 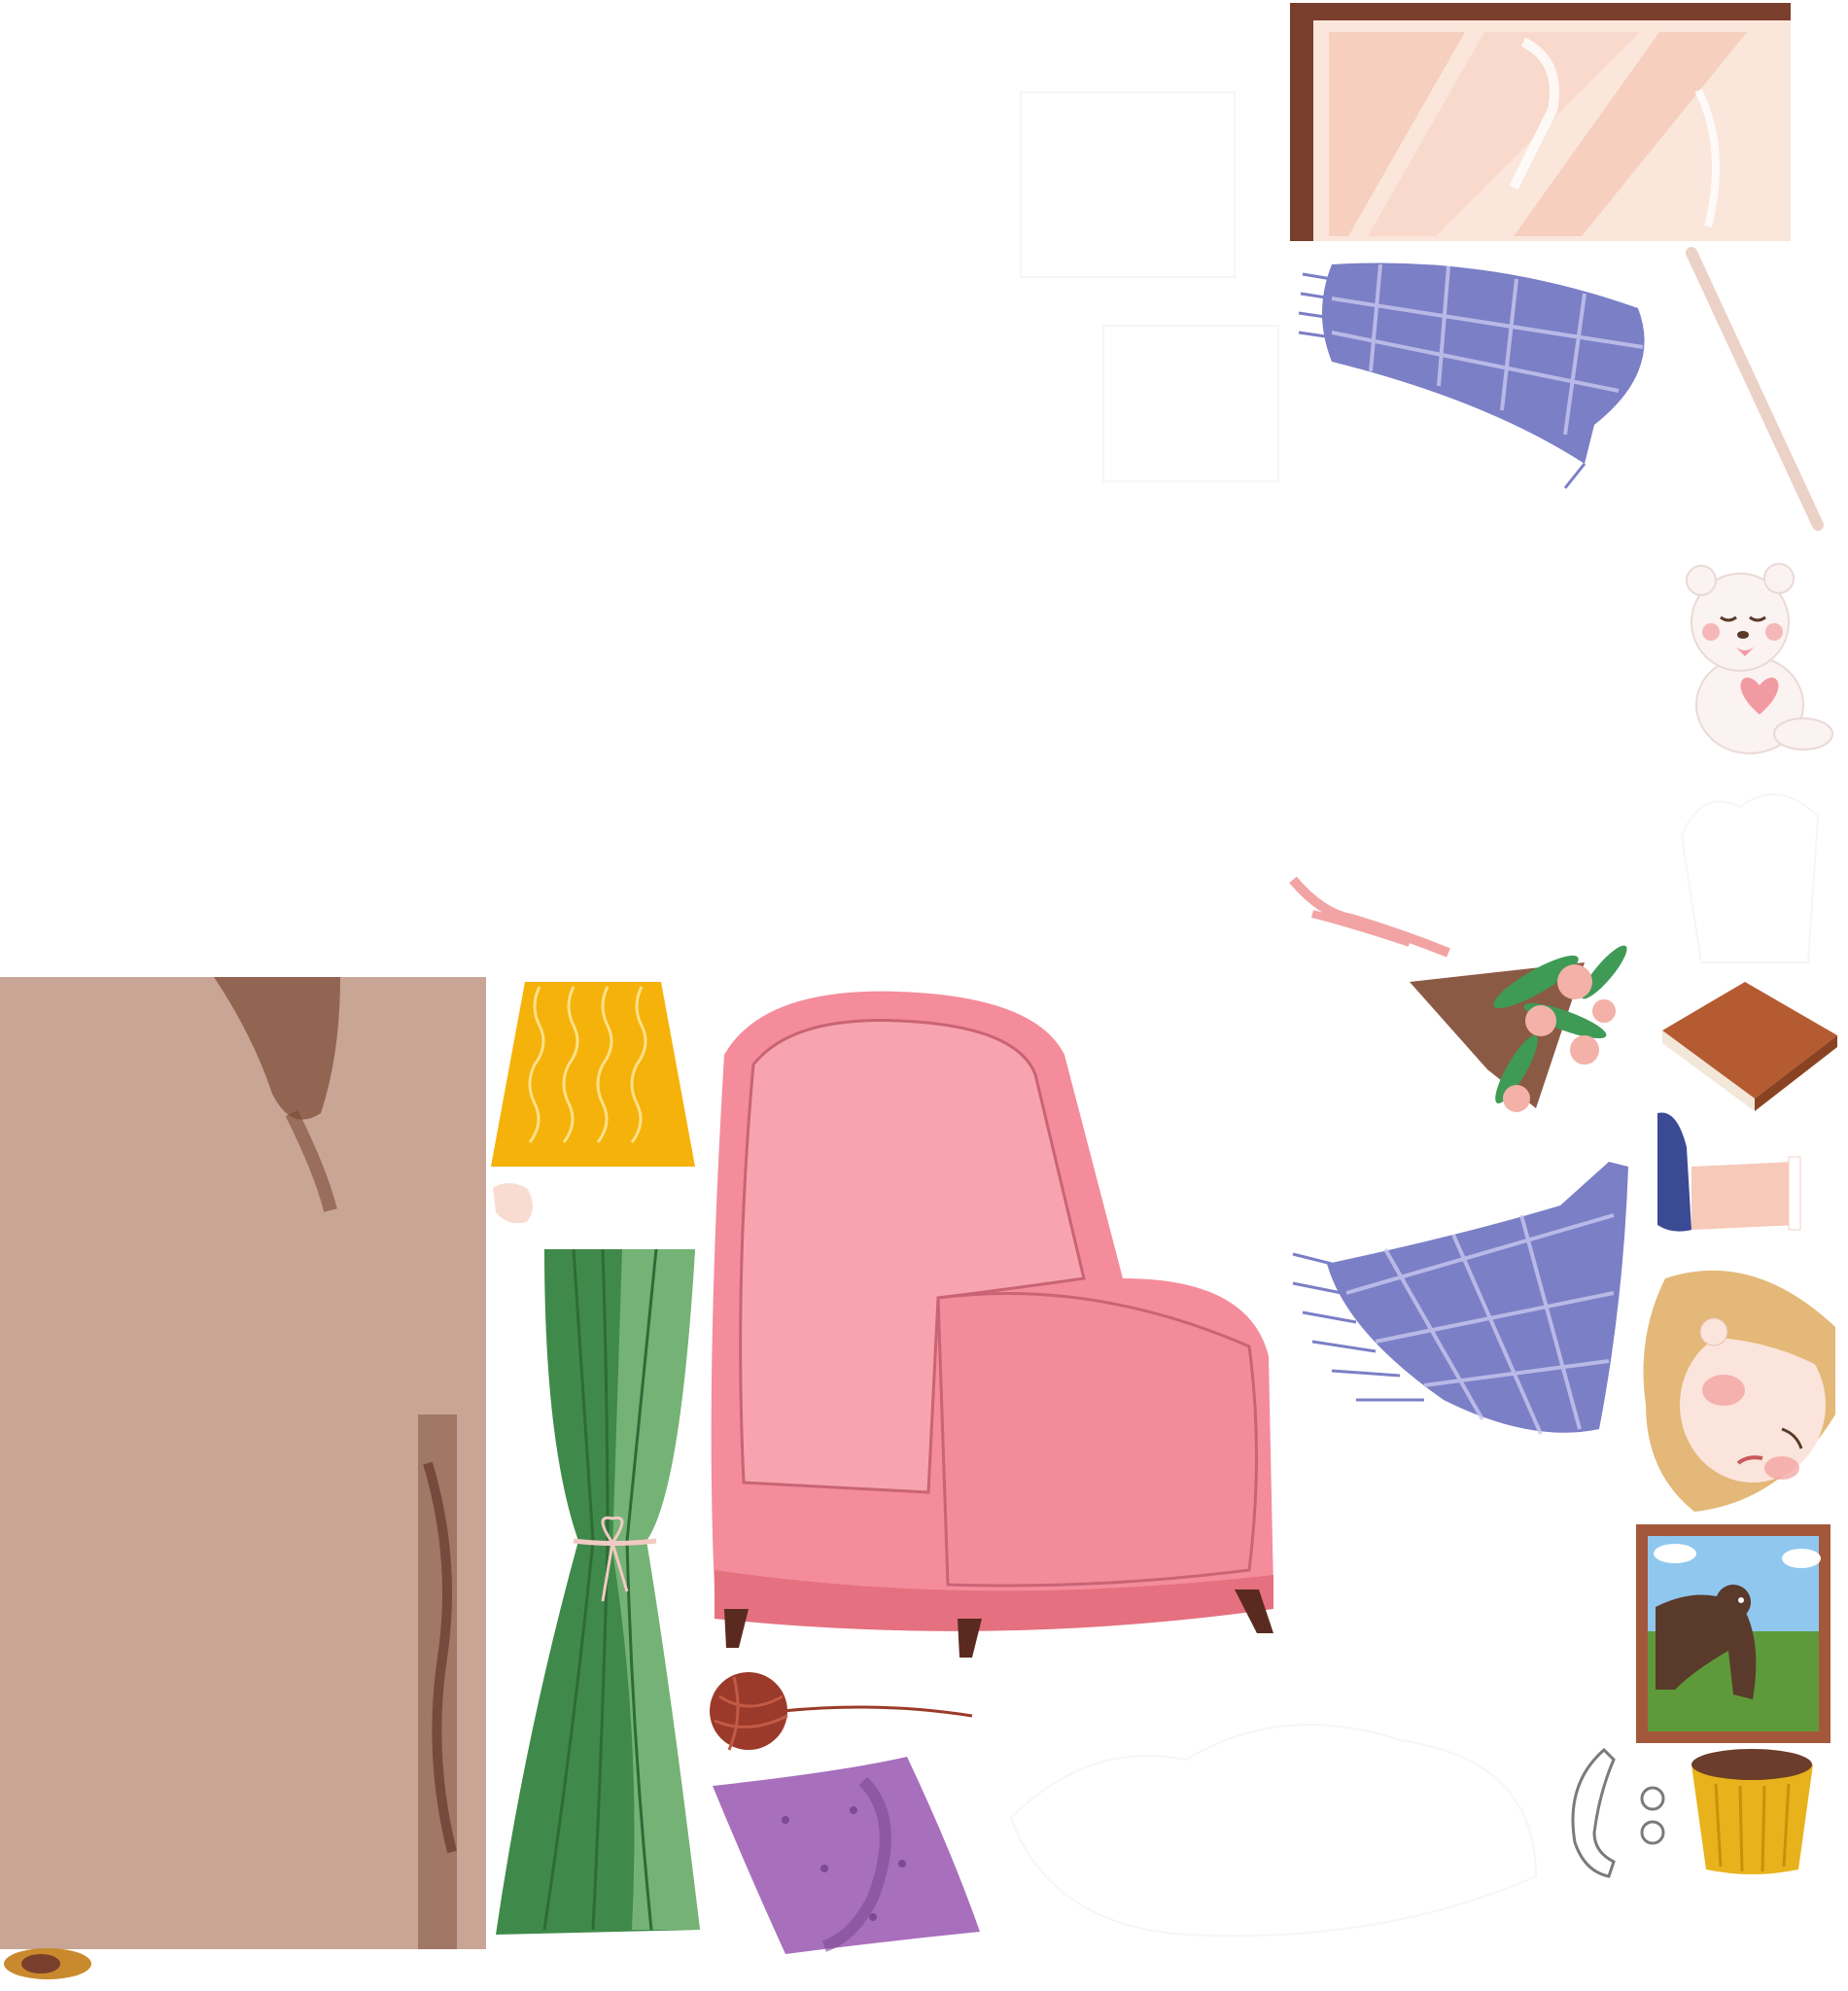 What do you see at coordinates (1477, 372) in the screenshot?
I see `plaid-blanket-folded-sprite` at bounding box center [1477, 372].